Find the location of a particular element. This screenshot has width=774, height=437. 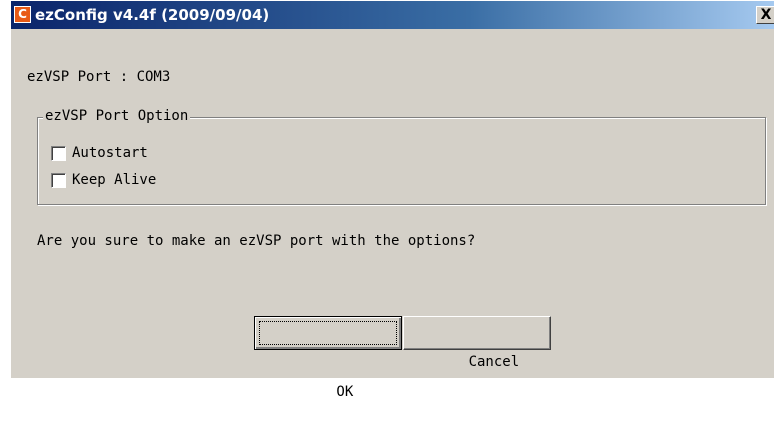

port-option-group-label: ezVSP Port Option is located at coordinates (117, 116).